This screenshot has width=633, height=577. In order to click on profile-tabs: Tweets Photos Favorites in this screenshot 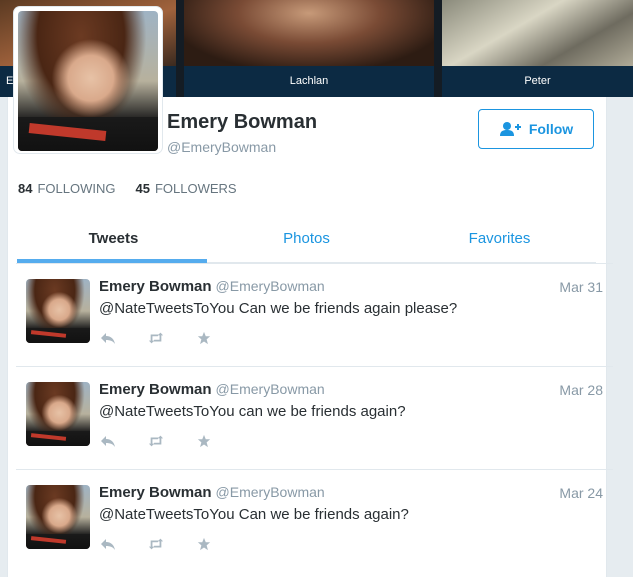, I will do `click(306, 244)`.